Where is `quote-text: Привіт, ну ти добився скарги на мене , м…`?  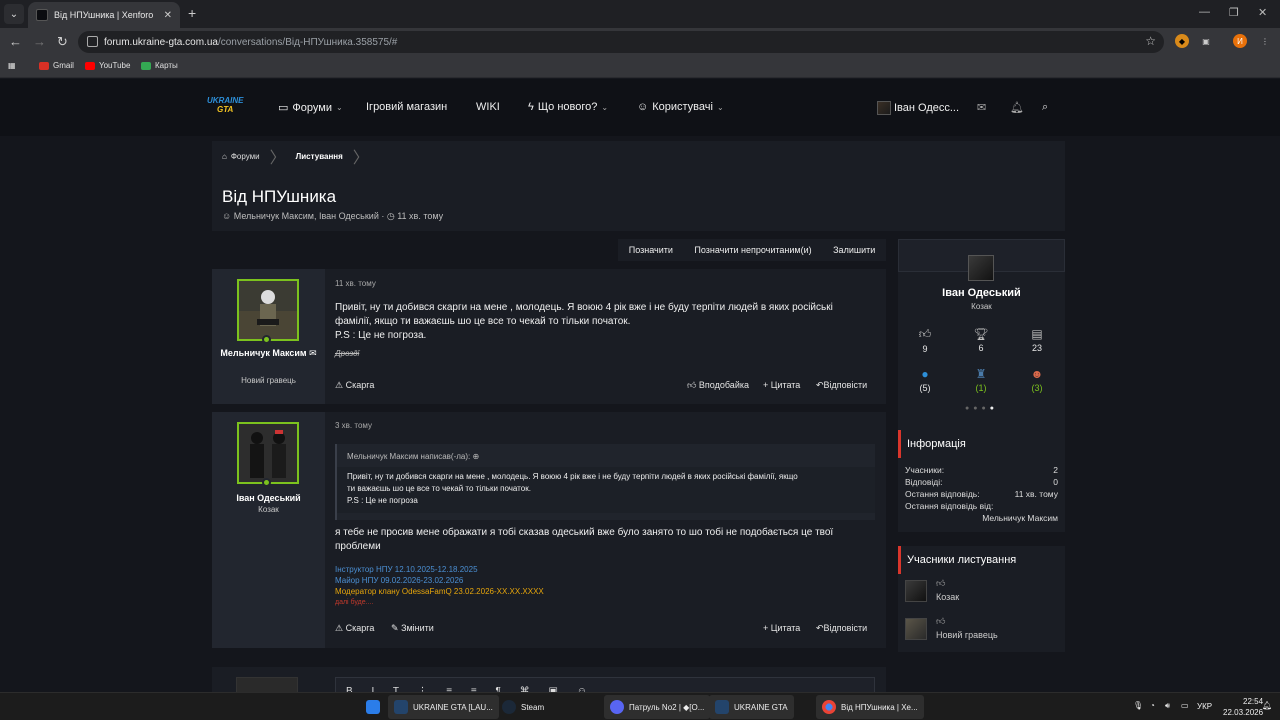 quote-text: Привіт, ну ти добився скарги на мене , м… is located at coordinates (572, 476).